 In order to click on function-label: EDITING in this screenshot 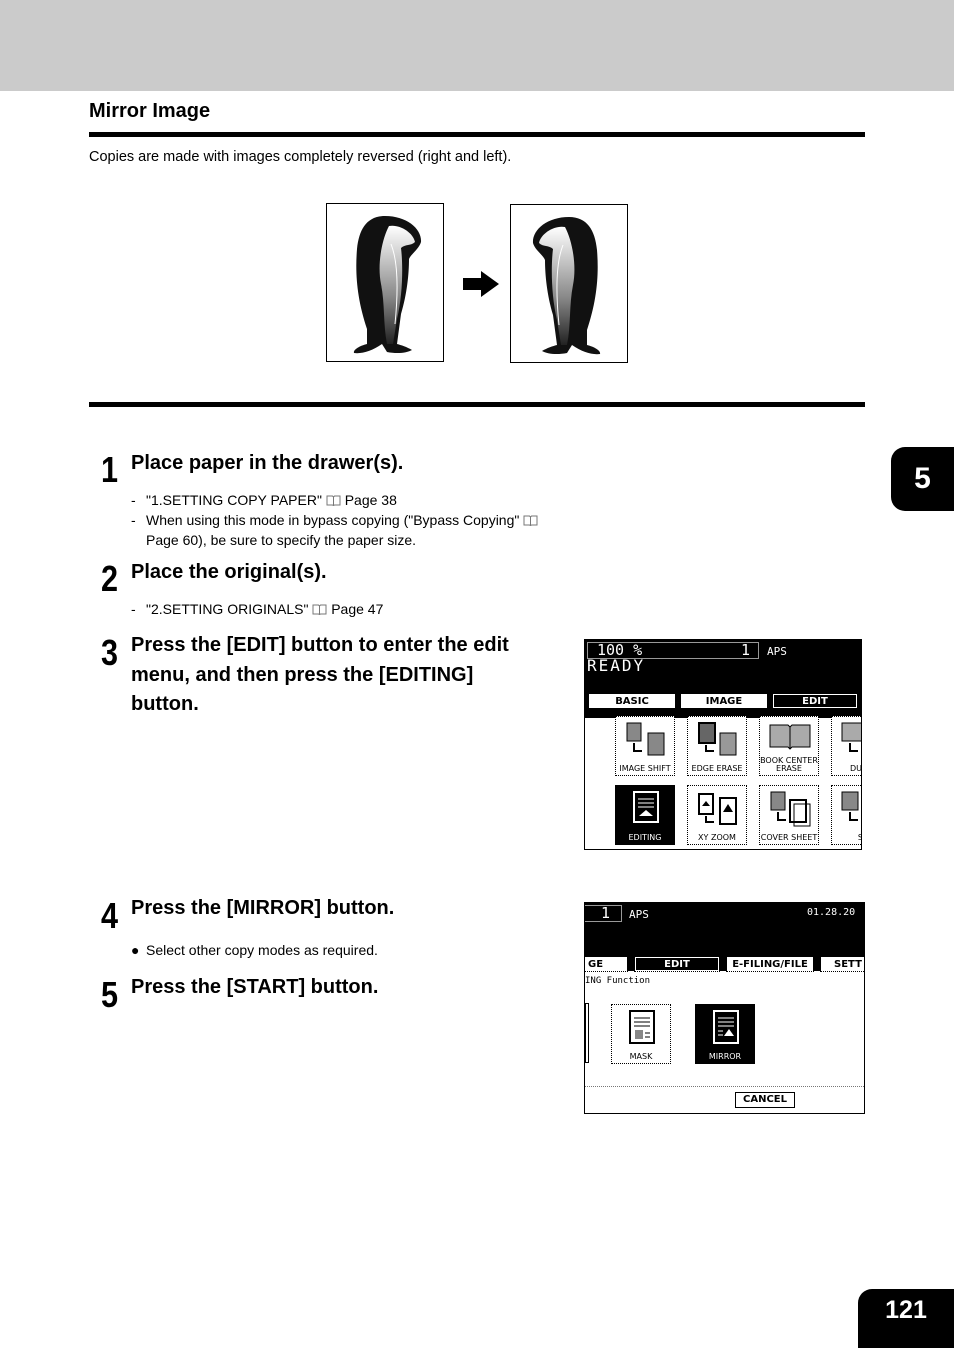, I will do `click(645, 837)`.